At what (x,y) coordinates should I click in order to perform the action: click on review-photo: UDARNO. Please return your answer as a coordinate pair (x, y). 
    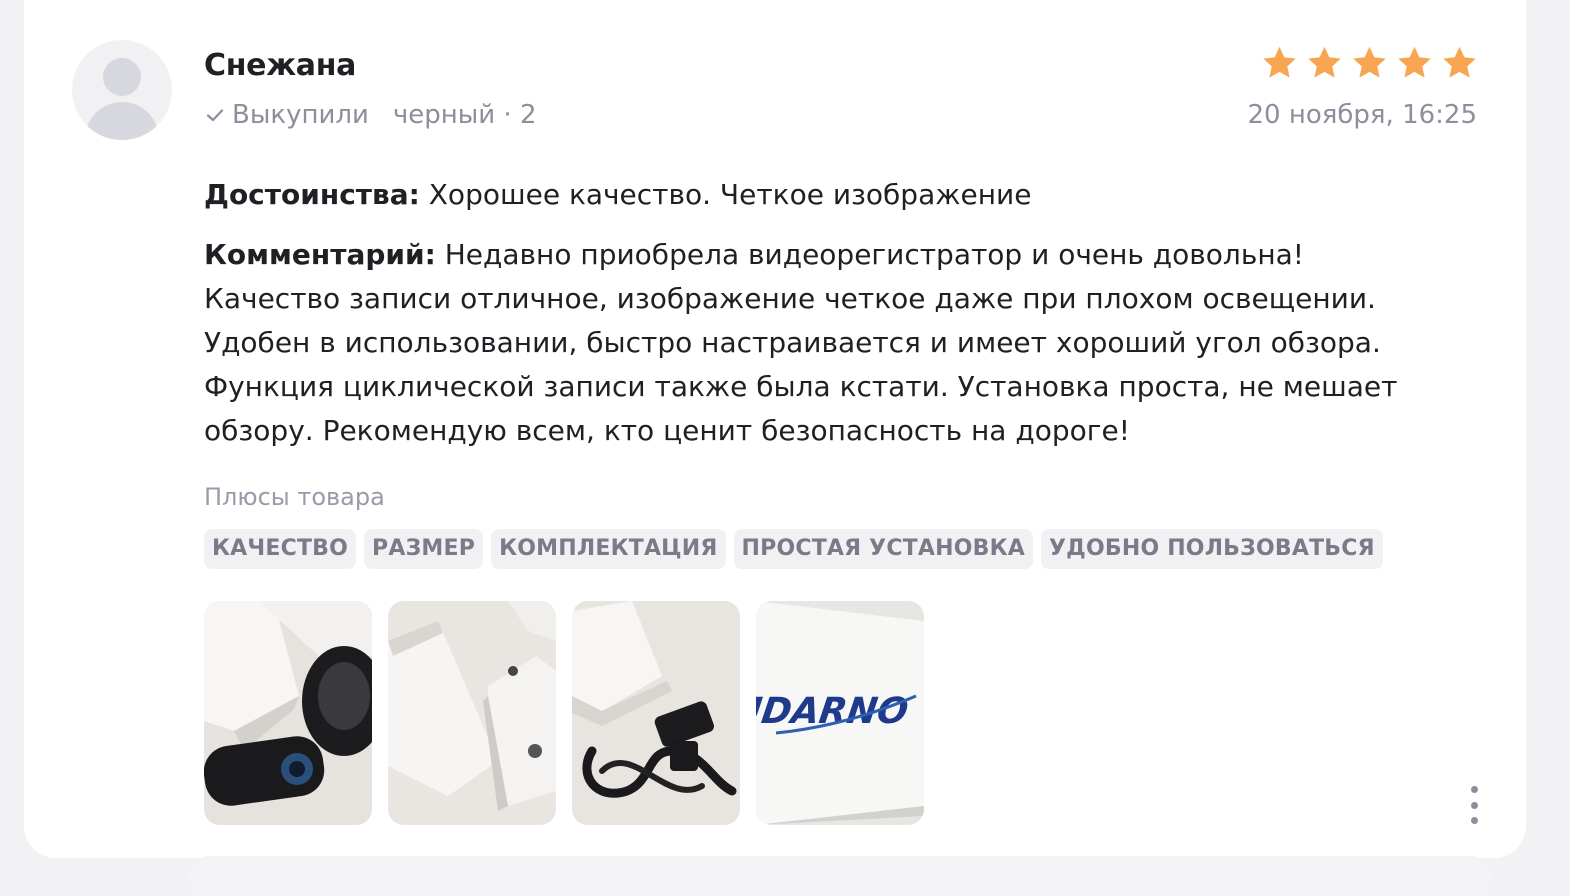
    Looking at the image, I should click on (840, 713).